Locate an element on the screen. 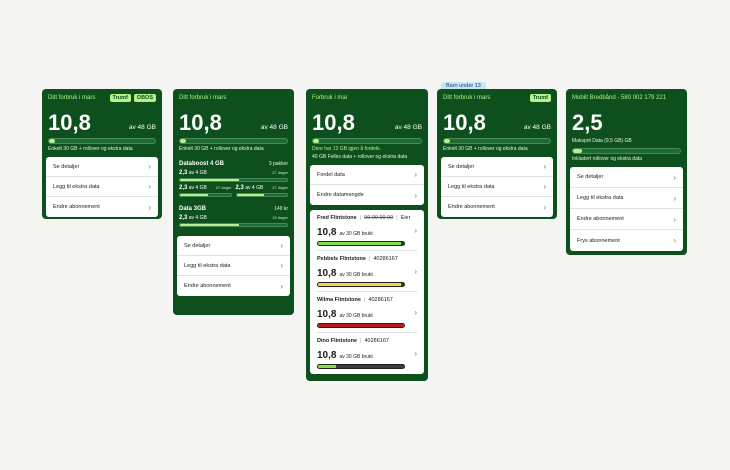  member-name: Pebbels Flintstone is located at coordinates (341, 259).